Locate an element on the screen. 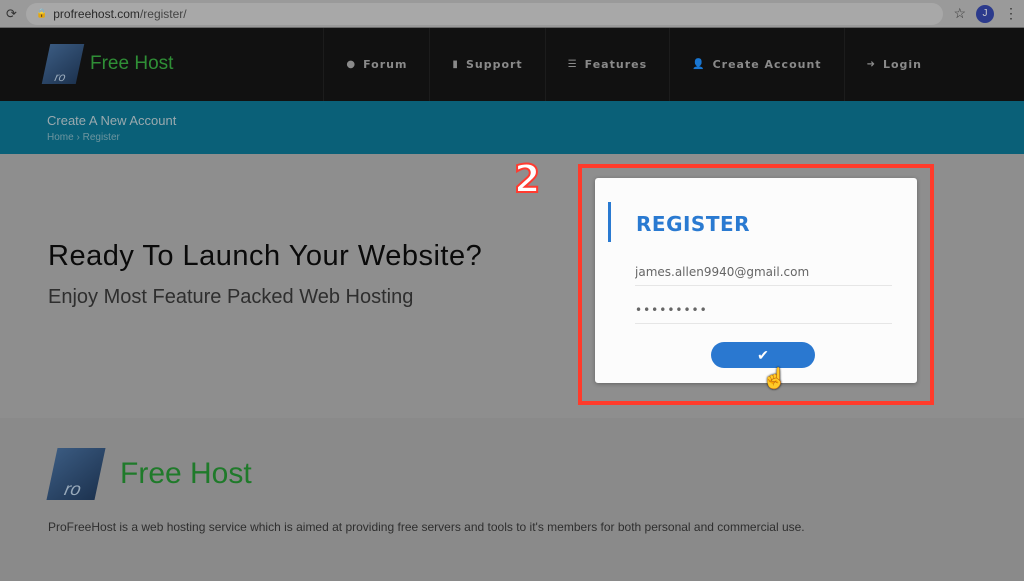  nav-forum: ● Forum is located at coordinates (376, 64).